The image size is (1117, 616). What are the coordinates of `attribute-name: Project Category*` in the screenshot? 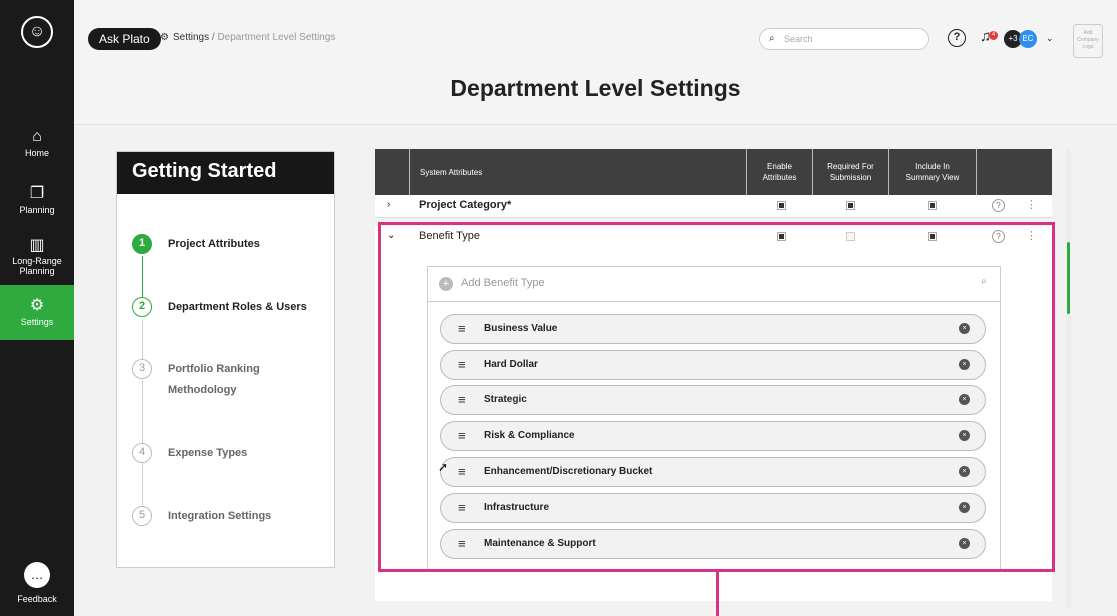 It's located at (465, 205).